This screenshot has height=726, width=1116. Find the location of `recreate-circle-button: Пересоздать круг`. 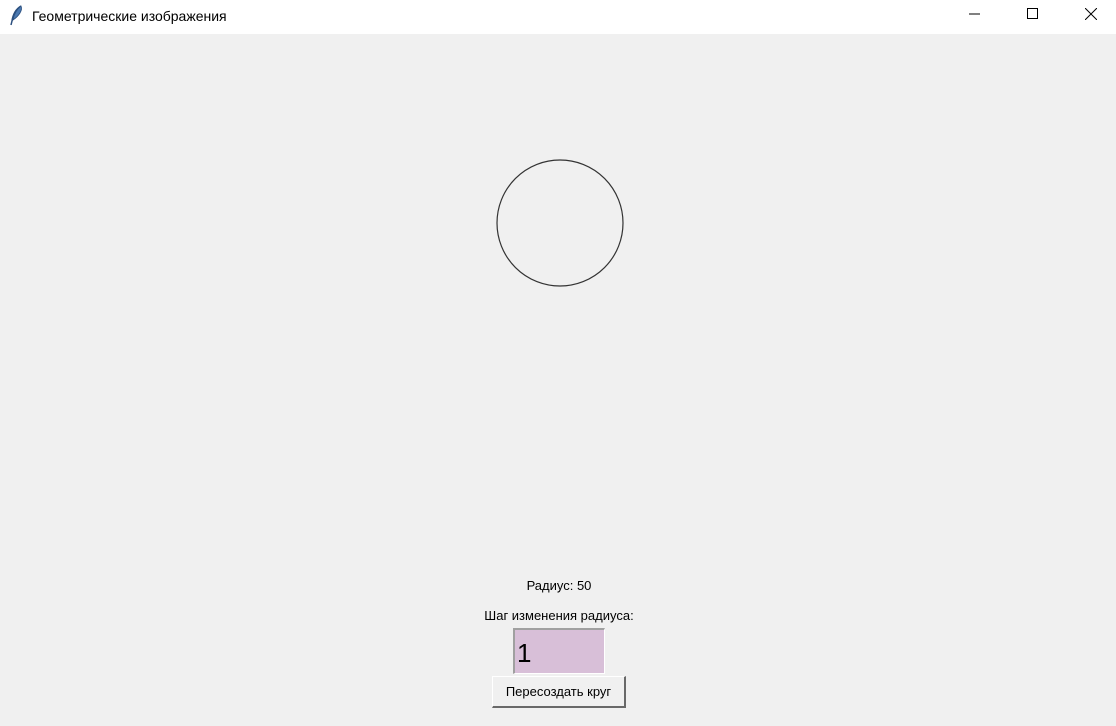

recreate-circle-button: Пересоздать круг is located at coordinates (559, 692).